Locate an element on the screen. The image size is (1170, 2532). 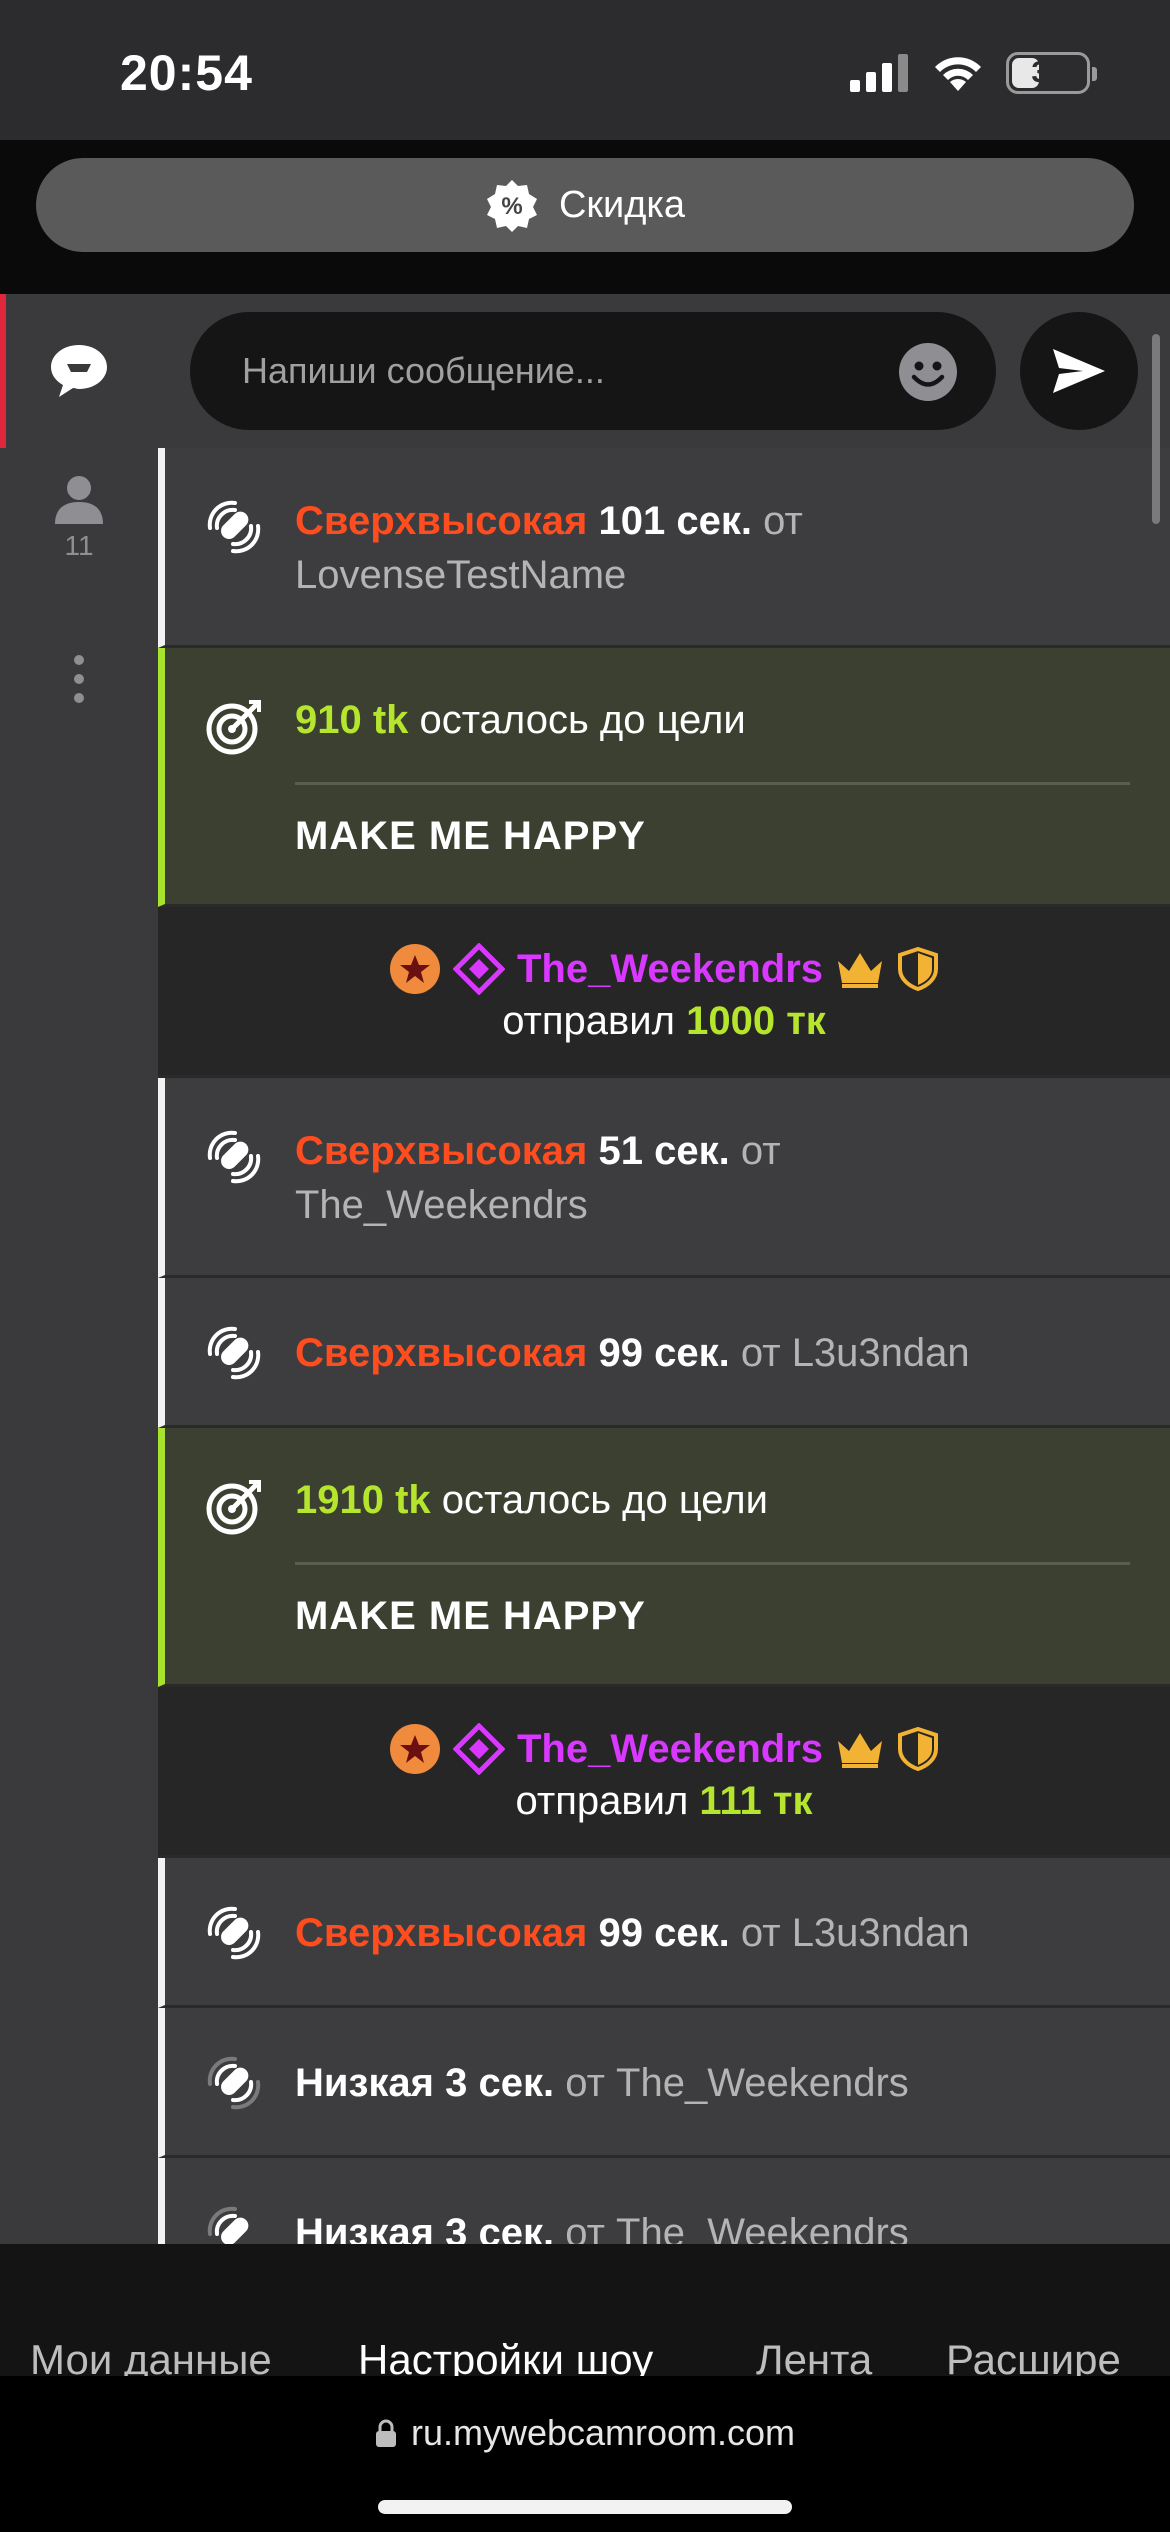
url-display: ru.mywebcamroom.com is located at coordinates (585, 2433).